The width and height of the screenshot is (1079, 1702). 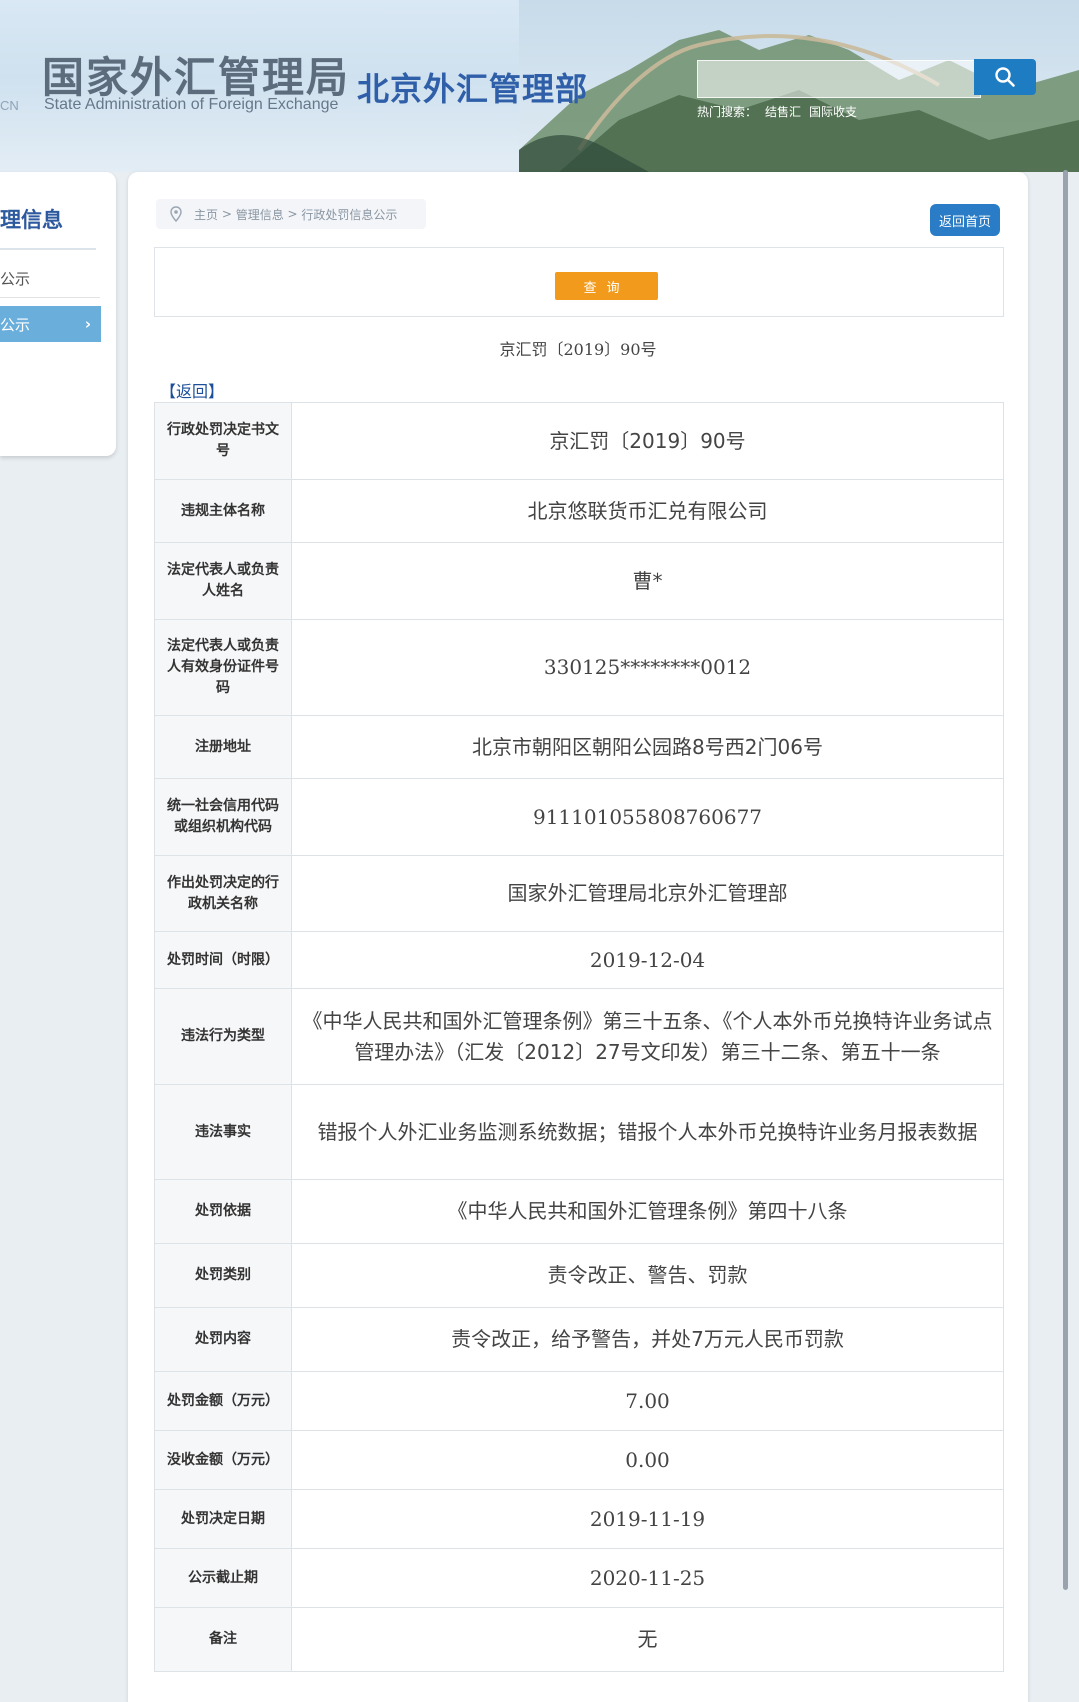 What do you see at coordinates (223, 1211) in the screenshot?
I see `row-label: 处罚依据` at bounding box center [223, 1211].